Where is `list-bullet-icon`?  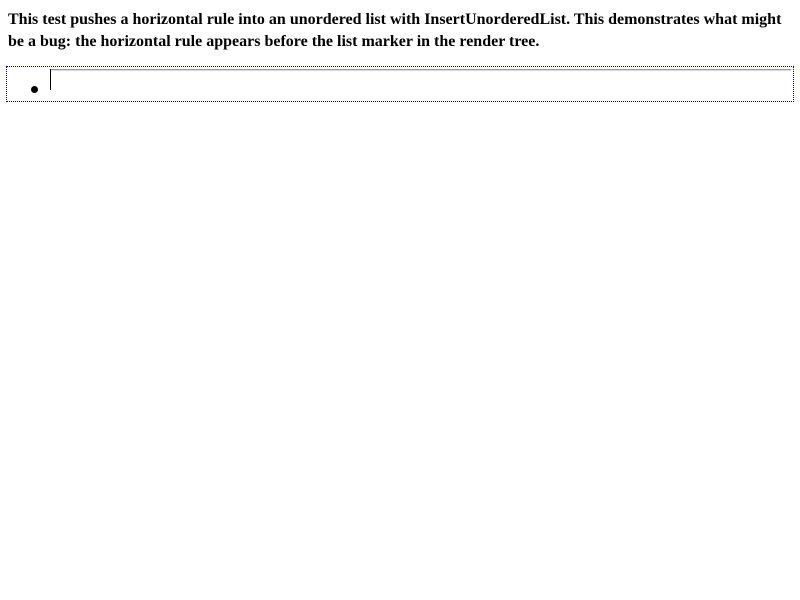
list-bullet-icon is located at coordinates (34, 89).